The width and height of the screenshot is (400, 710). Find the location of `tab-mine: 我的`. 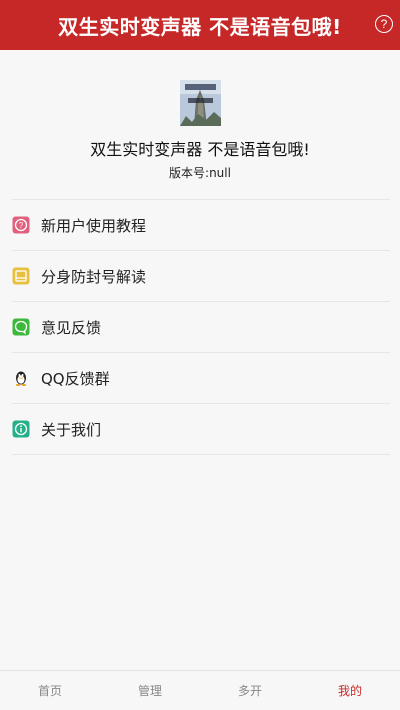

tab-mine: 我的 is located at coordinates (350, 690).